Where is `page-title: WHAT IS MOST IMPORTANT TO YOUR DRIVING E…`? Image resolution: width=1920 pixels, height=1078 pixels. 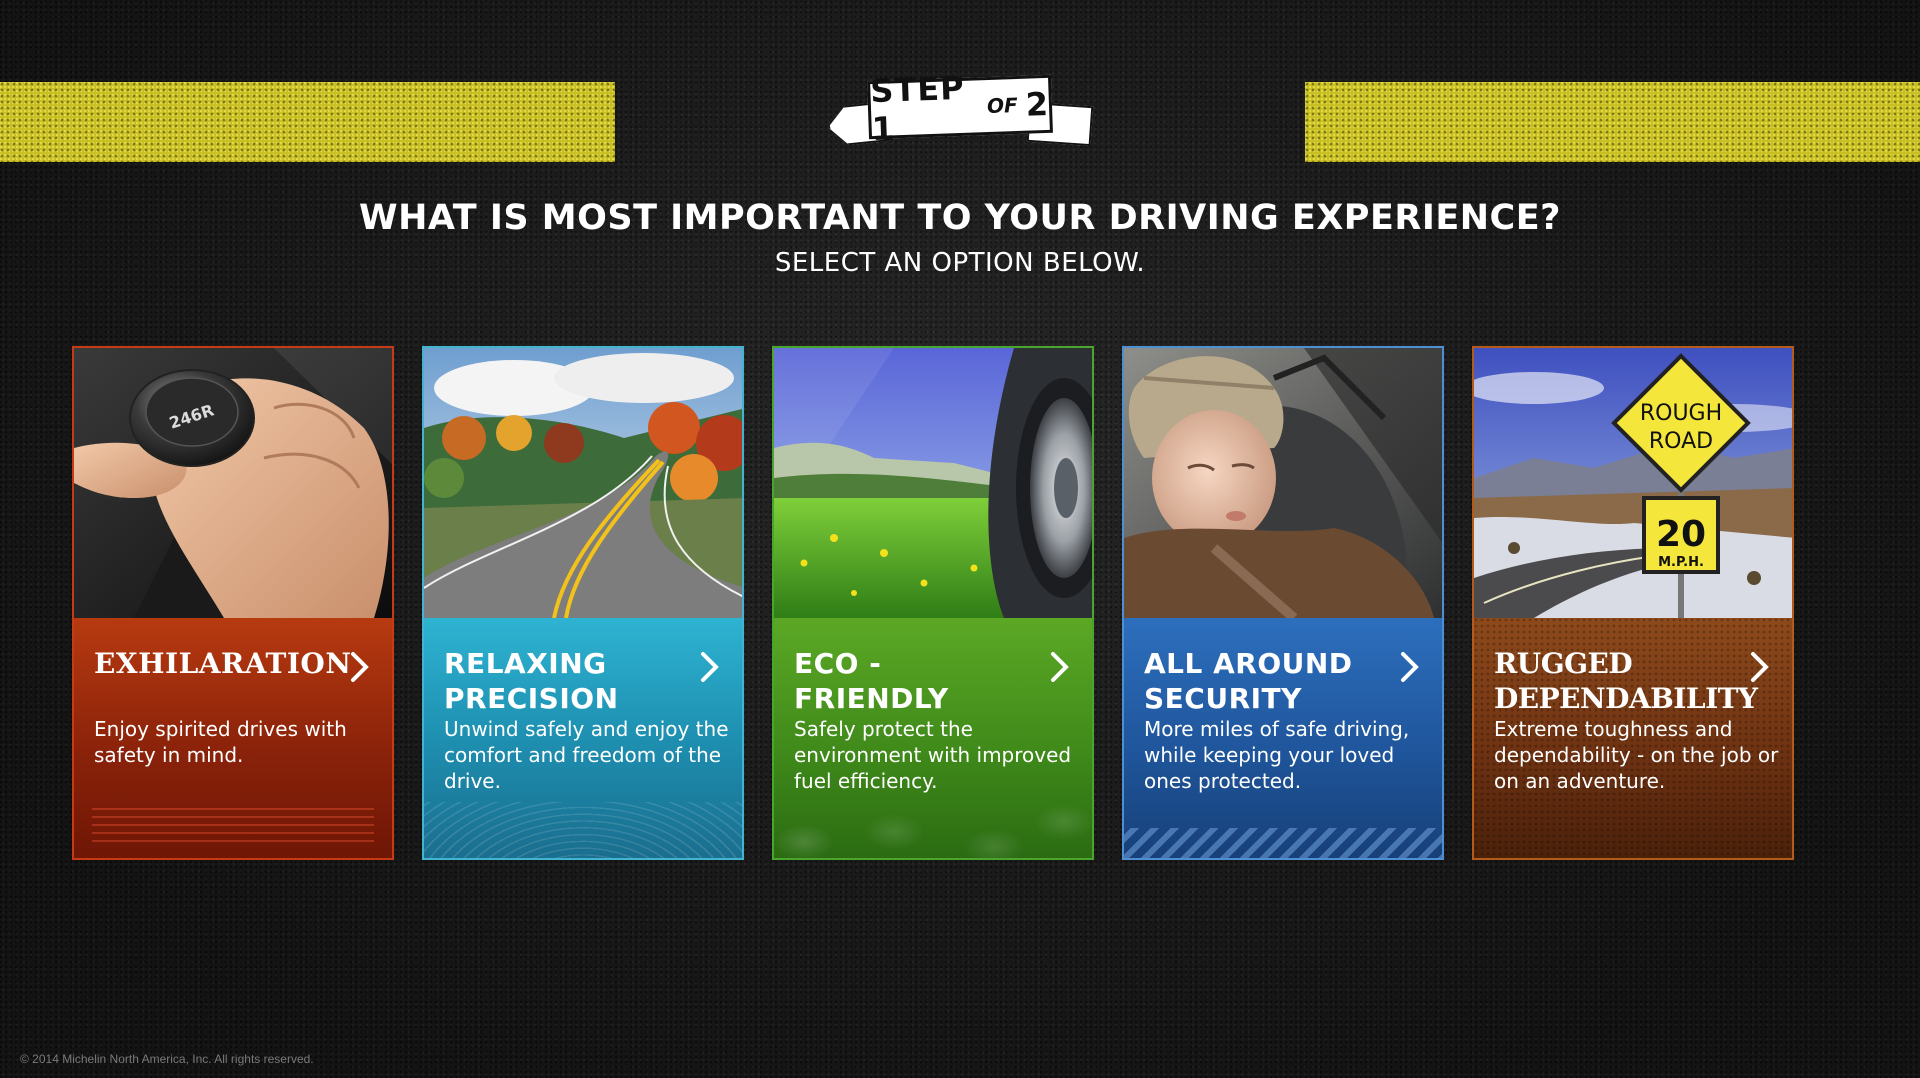
page-title: WHAT IS MOST IMPORTANT TO YOUR DRIVING E… is located at coordinates (960, 218).